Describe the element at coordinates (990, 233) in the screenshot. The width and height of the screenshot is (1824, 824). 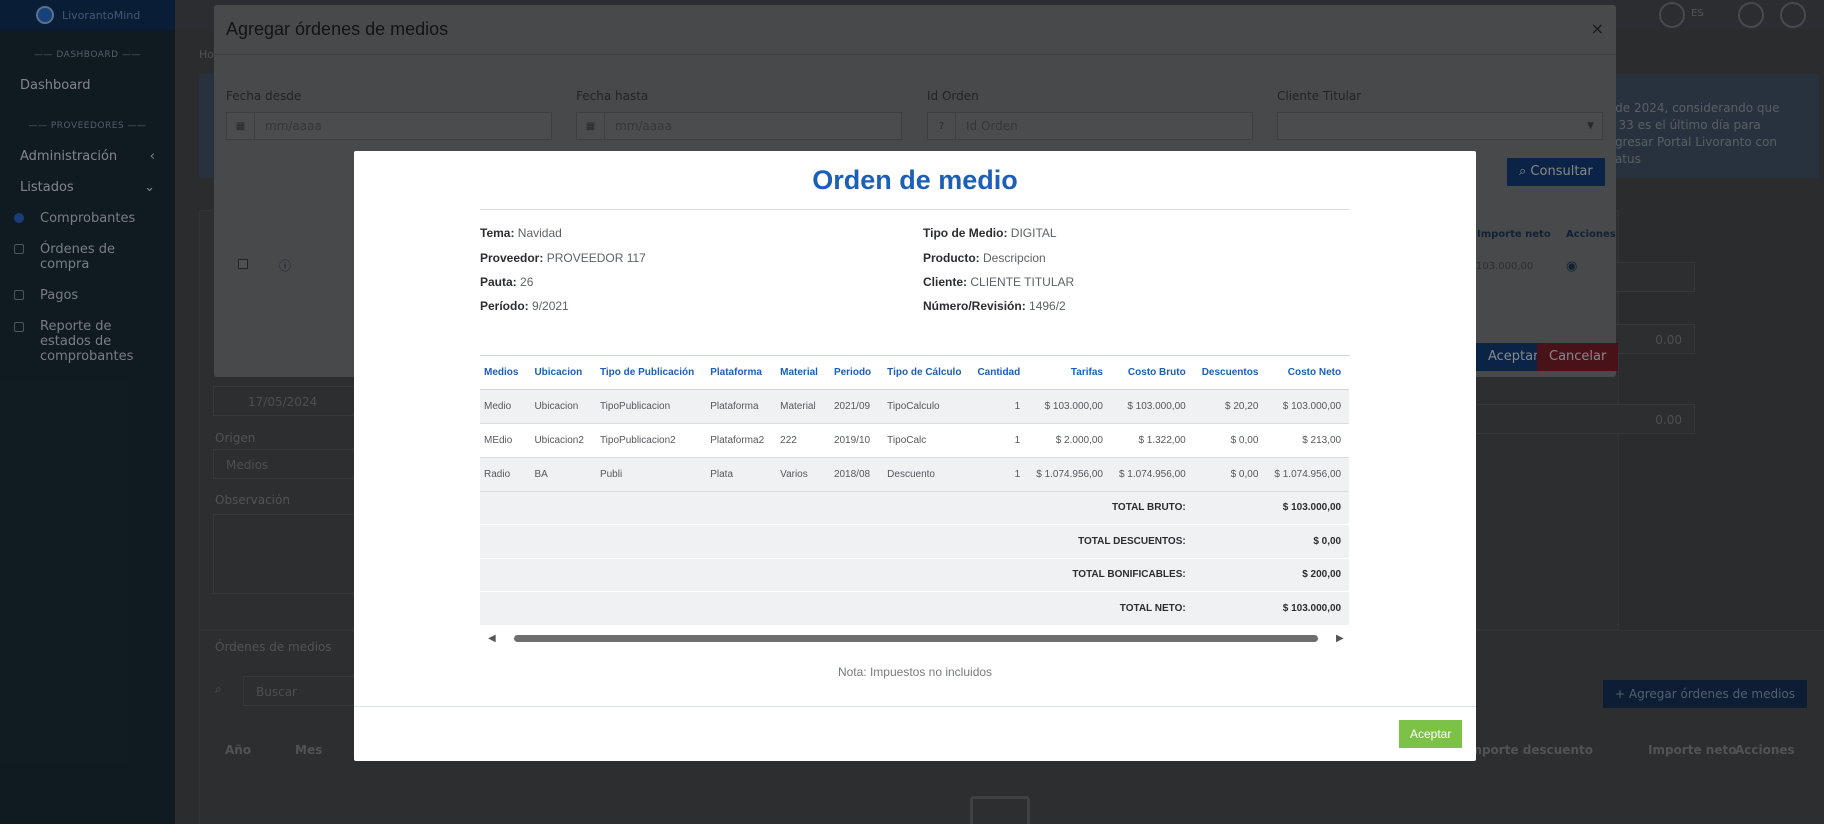
I see `info-tipo-medio: Tipo de Medio: DIGITAL` at that location.